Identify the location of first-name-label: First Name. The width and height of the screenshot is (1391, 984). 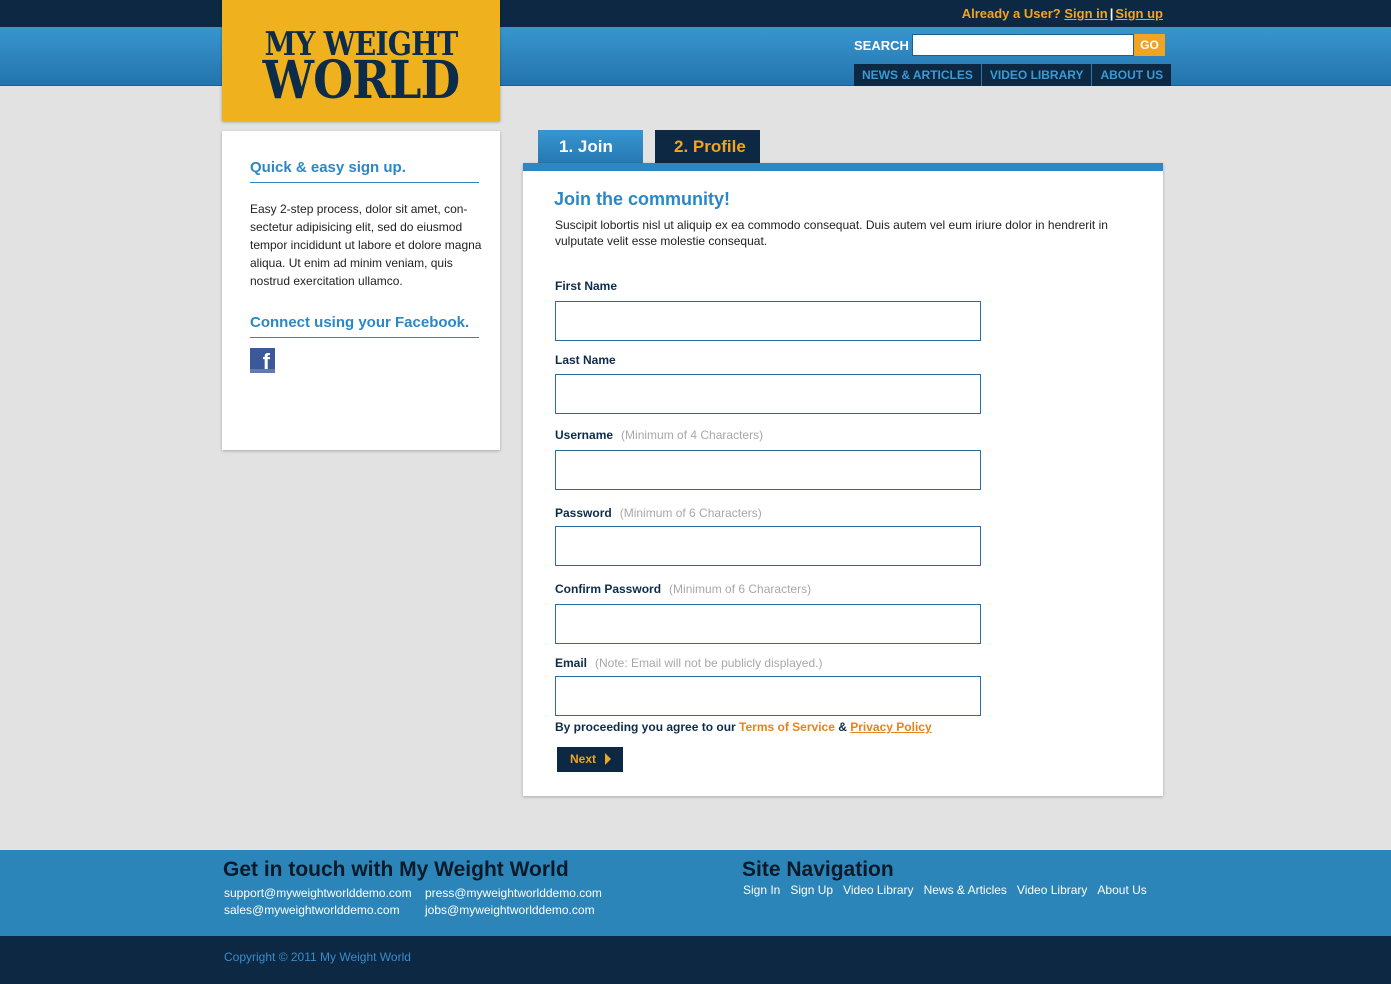
(586, 286).